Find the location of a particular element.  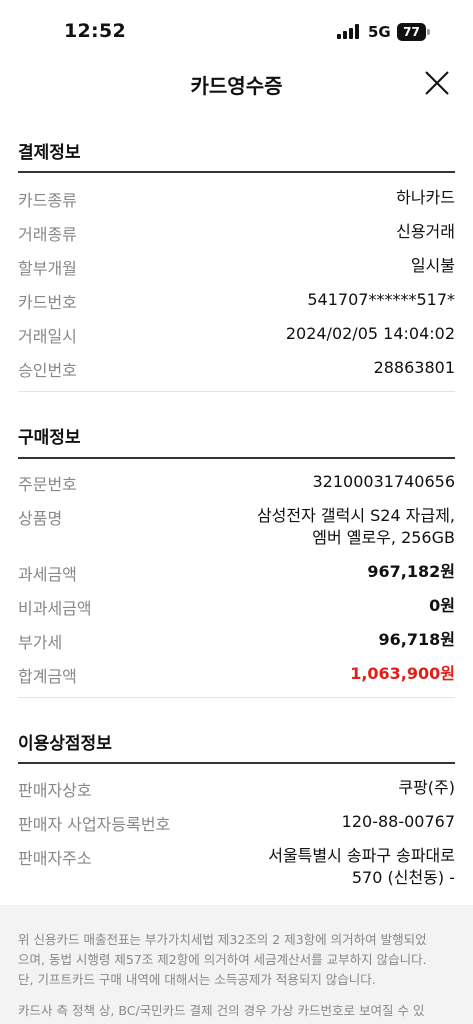

row-label: 판매자상호 is located at coordinates (55, 790).